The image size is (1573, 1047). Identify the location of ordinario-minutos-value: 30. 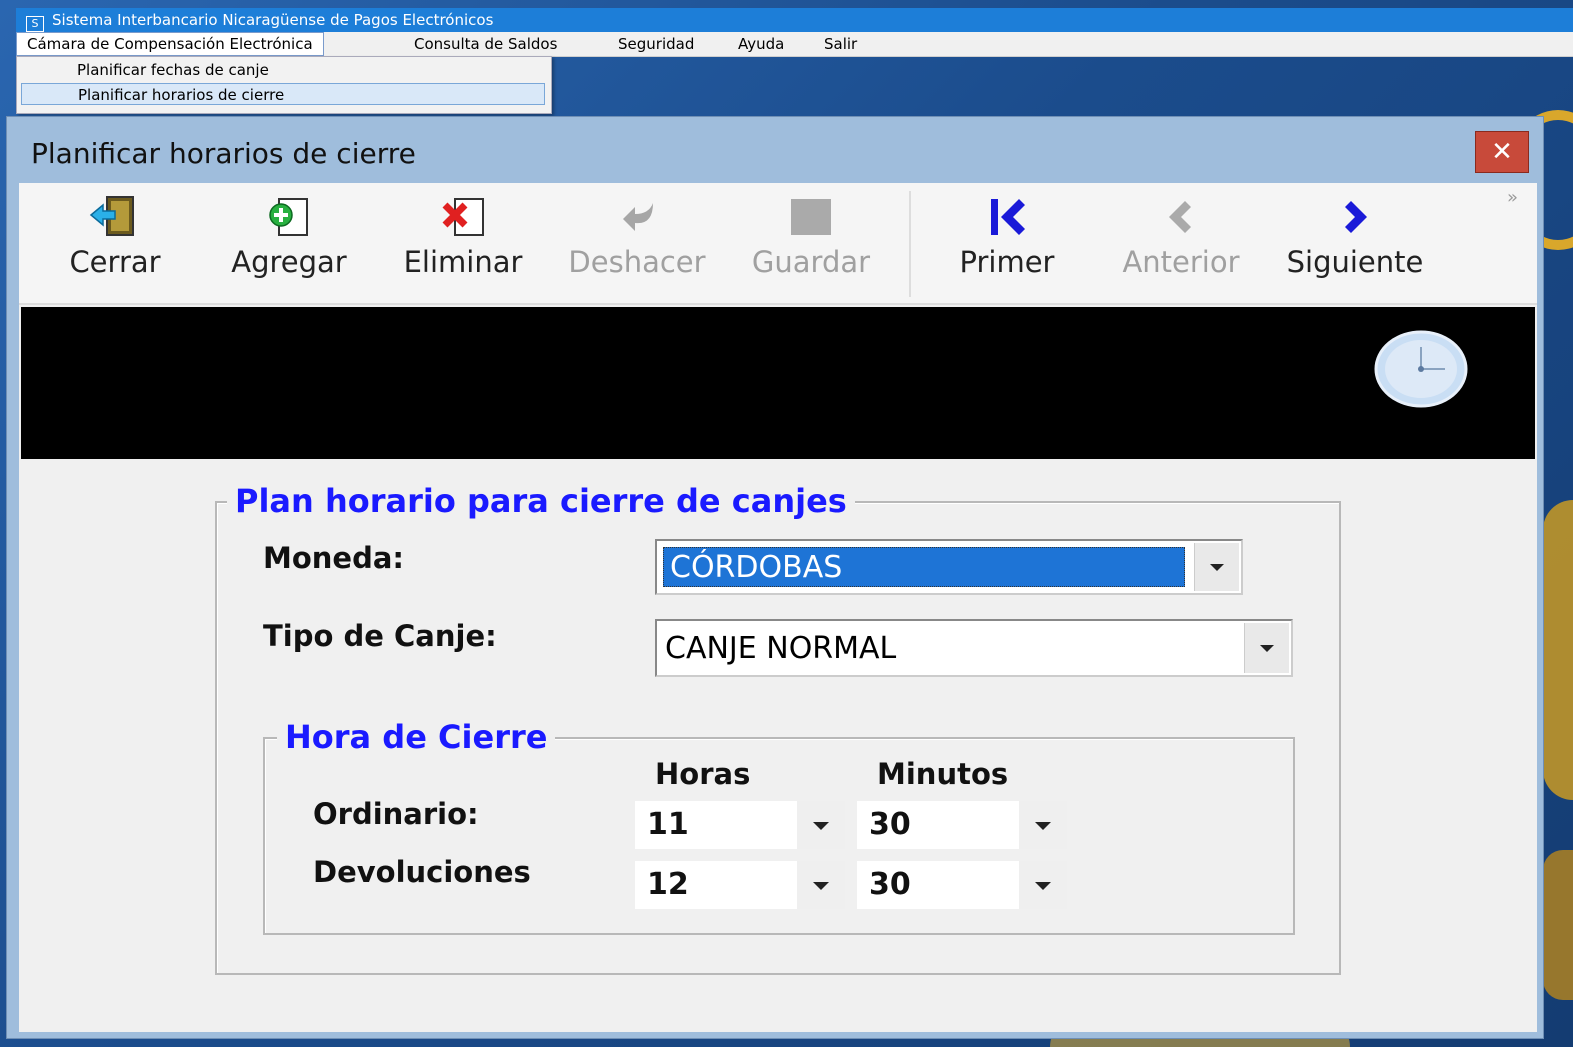
(890, 824).